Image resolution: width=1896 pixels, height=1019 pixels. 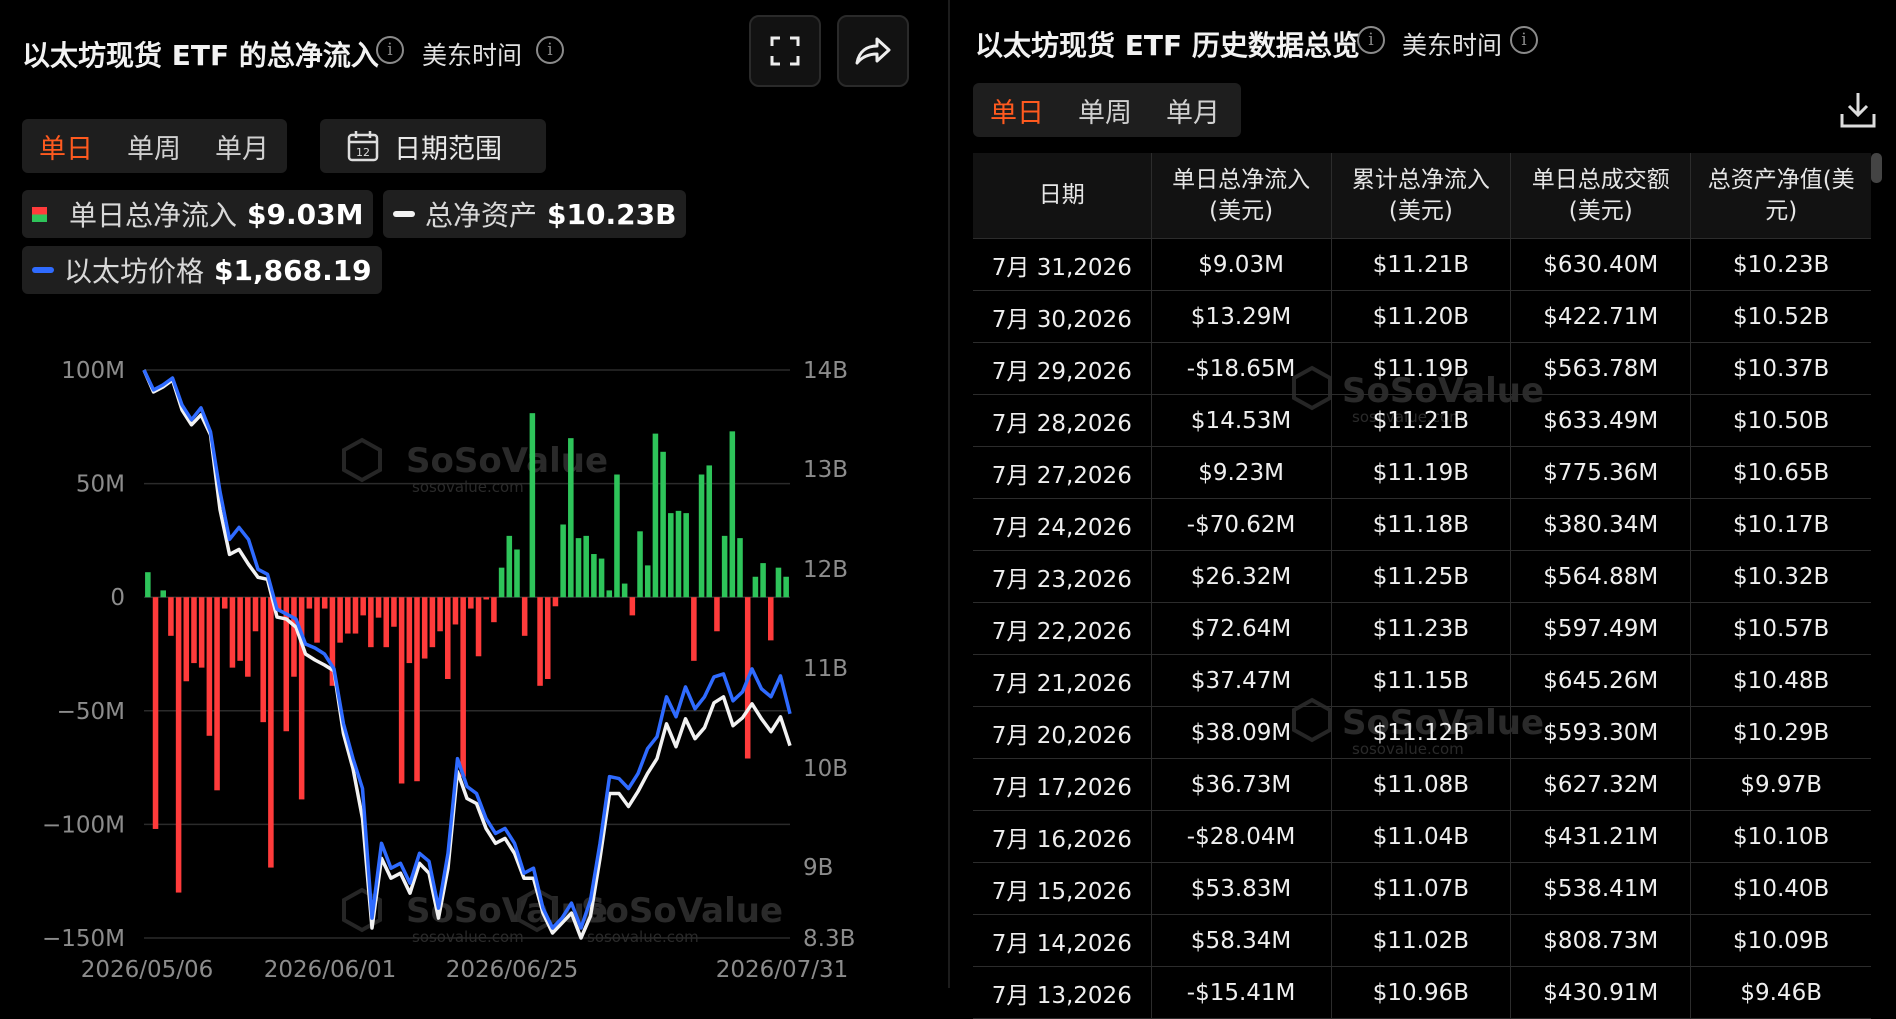 I want to click on table-cell: $72.64M, so click(x=1241, y=628).